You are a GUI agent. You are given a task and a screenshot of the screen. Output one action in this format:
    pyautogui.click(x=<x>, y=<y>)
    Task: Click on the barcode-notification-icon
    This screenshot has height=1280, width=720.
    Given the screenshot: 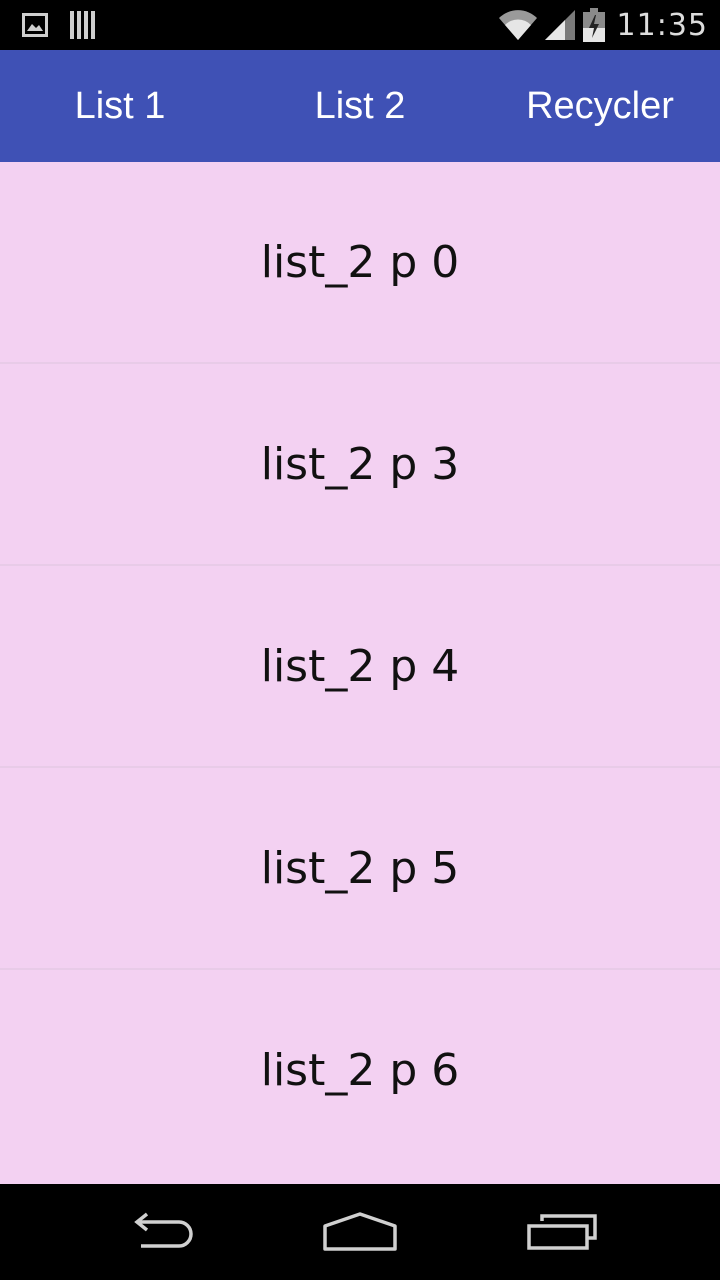 What is the action you would take?
    pyautogui.click(x=83, y=25)
    